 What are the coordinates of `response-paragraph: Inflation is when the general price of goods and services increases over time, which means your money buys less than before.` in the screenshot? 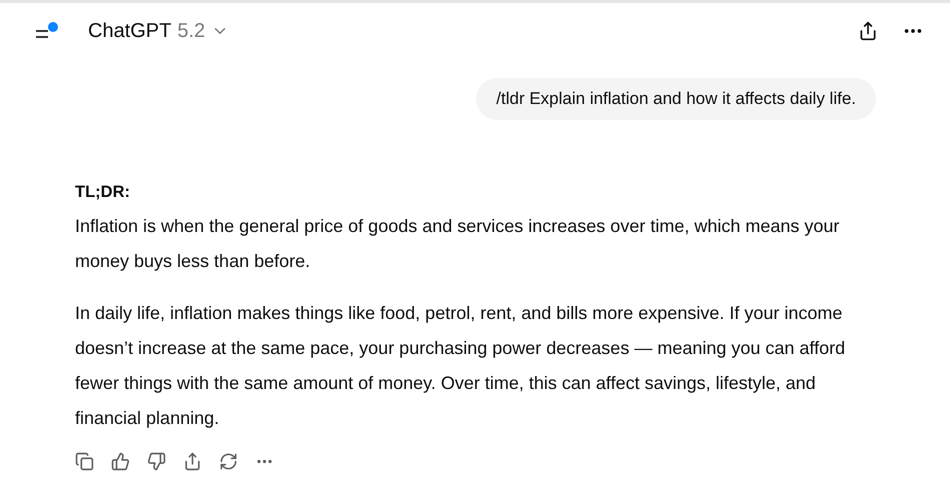 It's located at (457, 244).